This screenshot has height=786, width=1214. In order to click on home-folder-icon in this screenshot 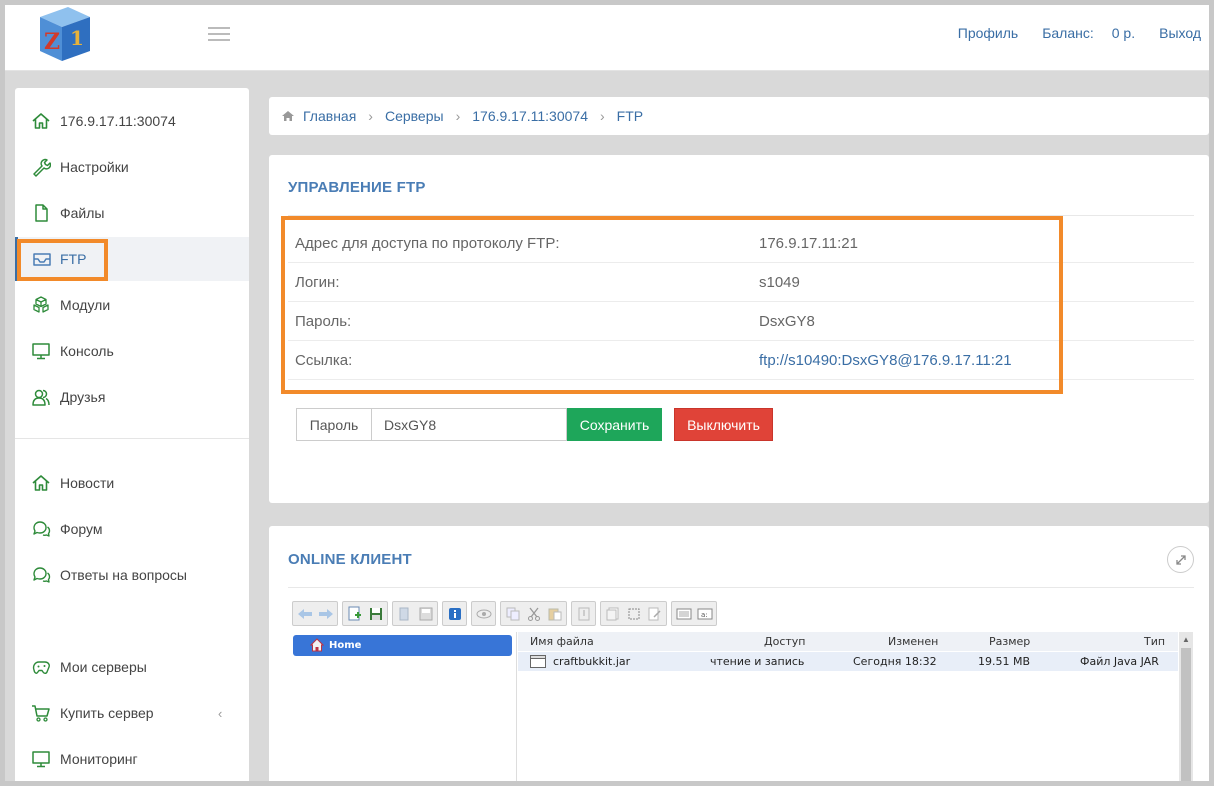, I will do `click(317, 645)`.